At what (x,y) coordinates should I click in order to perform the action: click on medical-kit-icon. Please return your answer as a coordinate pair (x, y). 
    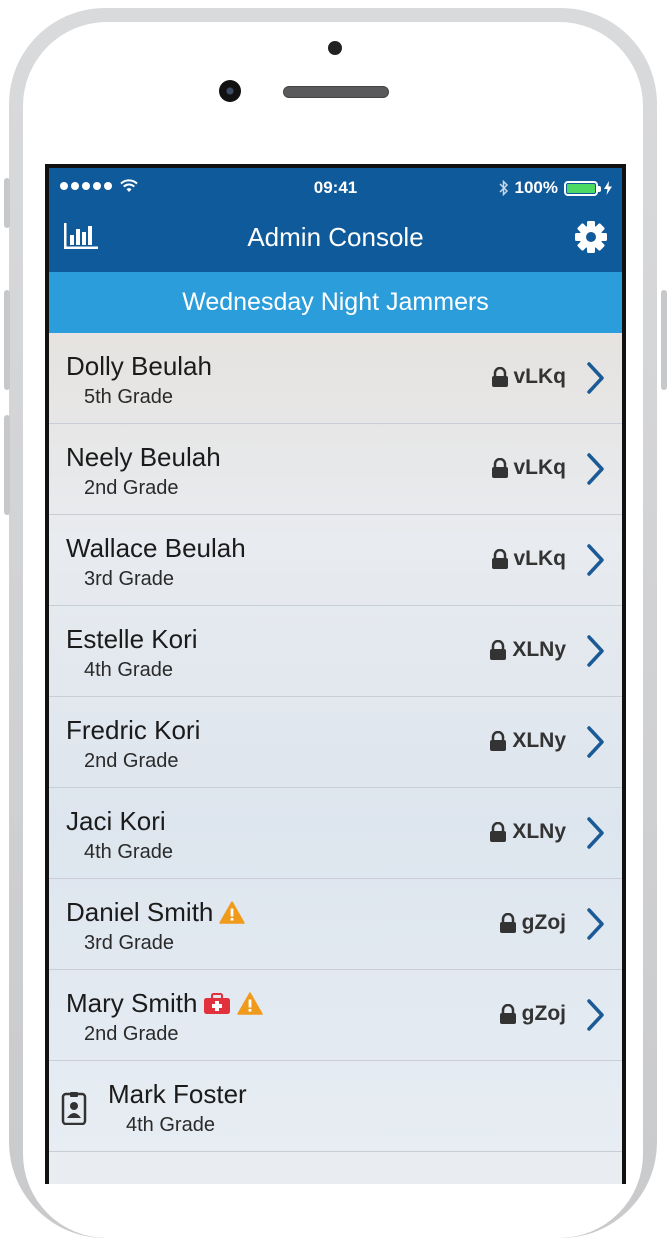
    Looking at the image, I should click on (217, 1003).